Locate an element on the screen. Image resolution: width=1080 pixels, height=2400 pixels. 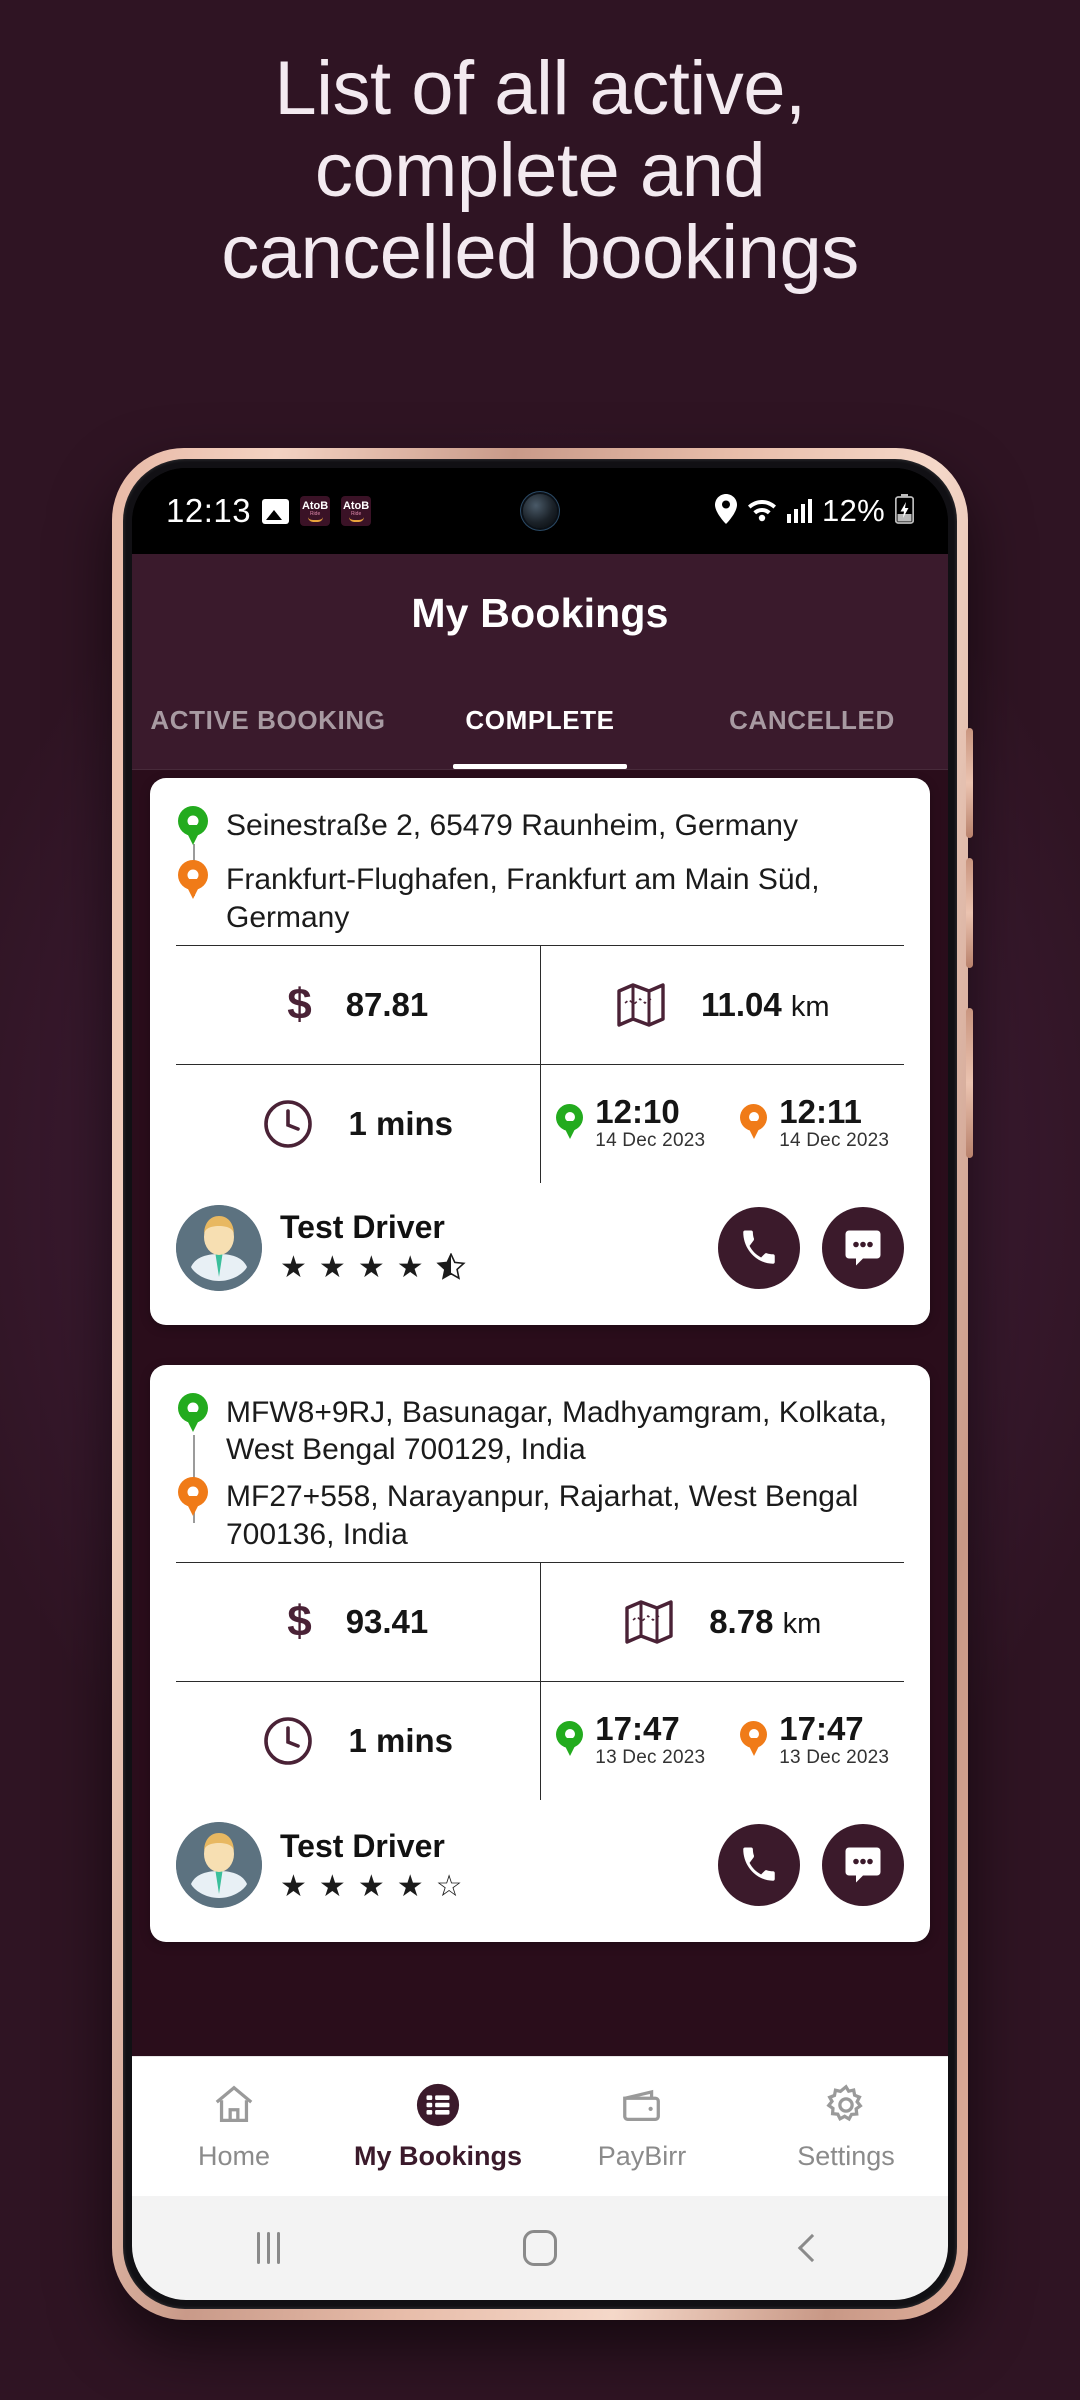
gear-icon is located at coordinates (846, 2105).